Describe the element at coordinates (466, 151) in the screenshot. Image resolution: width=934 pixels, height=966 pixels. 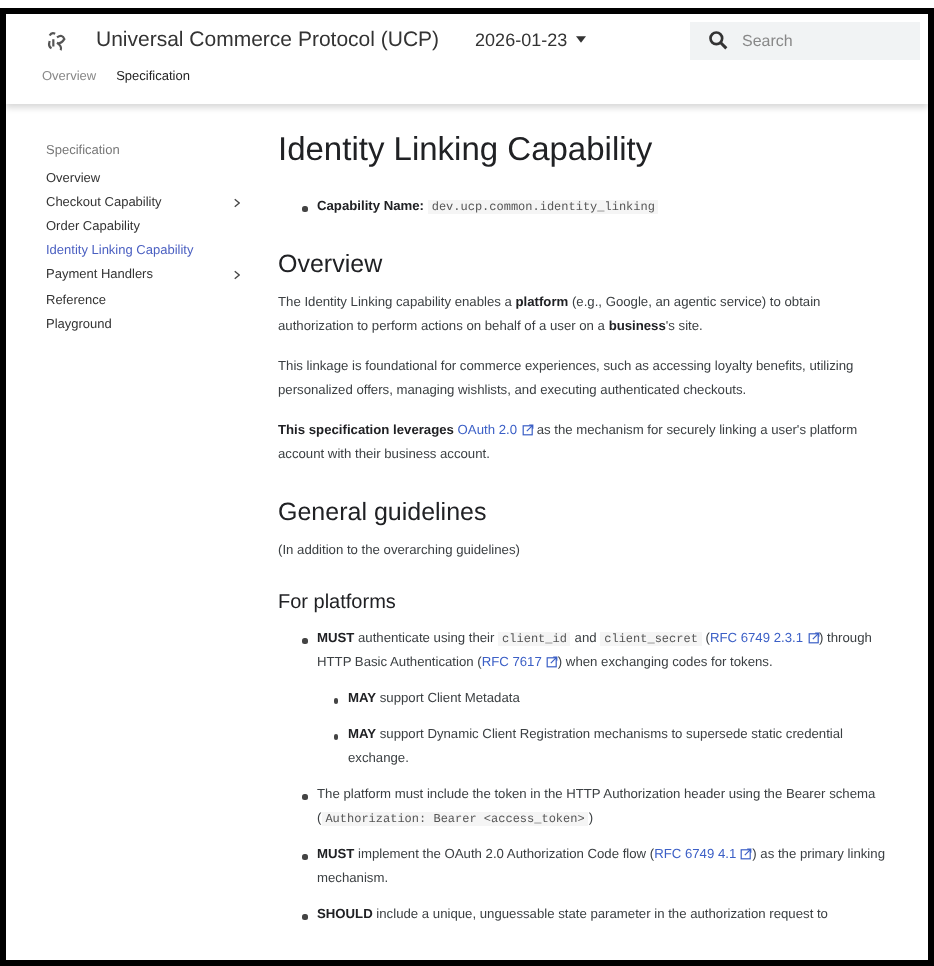
I see `page-title: Identity Linking Capability` at that location.